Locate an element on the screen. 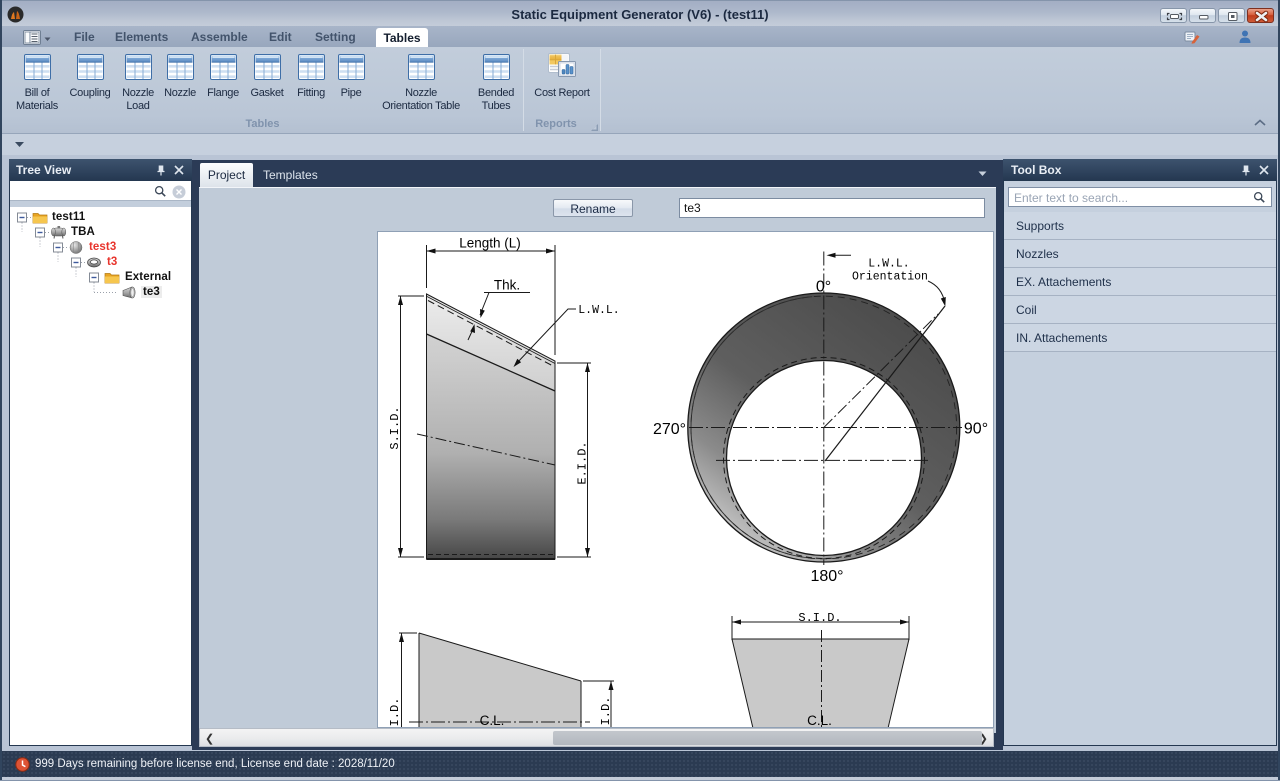 Image resolution: width=1280 pixels, height=781 pixels. svg-text: Thk. is located at coordinates (507, 285).